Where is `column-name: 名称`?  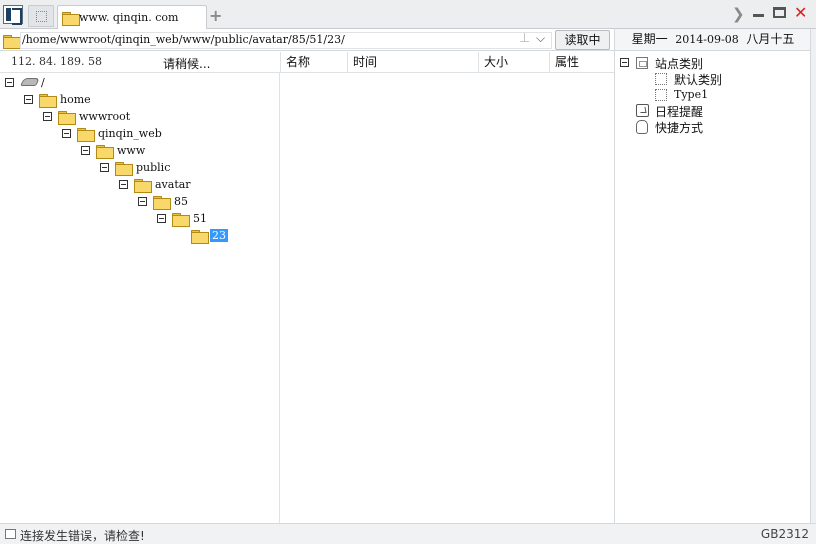
column-name: 名称 is located at coordinates (313, 62).